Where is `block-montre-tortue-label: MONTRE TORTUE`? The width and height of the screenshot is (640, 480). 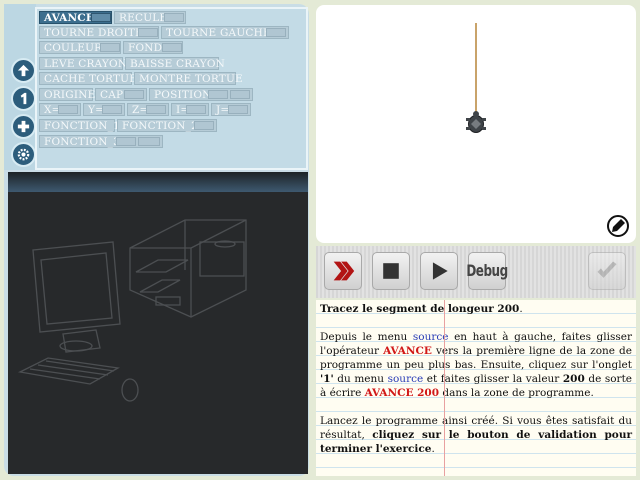 block-montre-tortue-label: MONTRE TORTUE is located at coordinates (191, 79).